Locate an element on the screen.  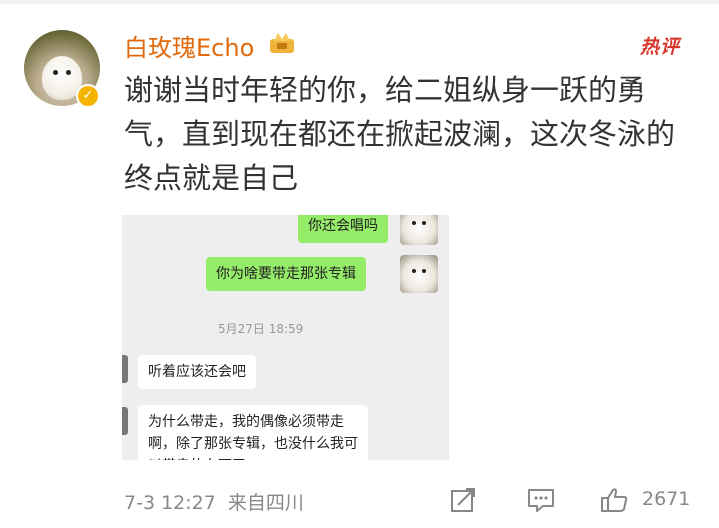
top-divider is located at coordinates (359, 2).